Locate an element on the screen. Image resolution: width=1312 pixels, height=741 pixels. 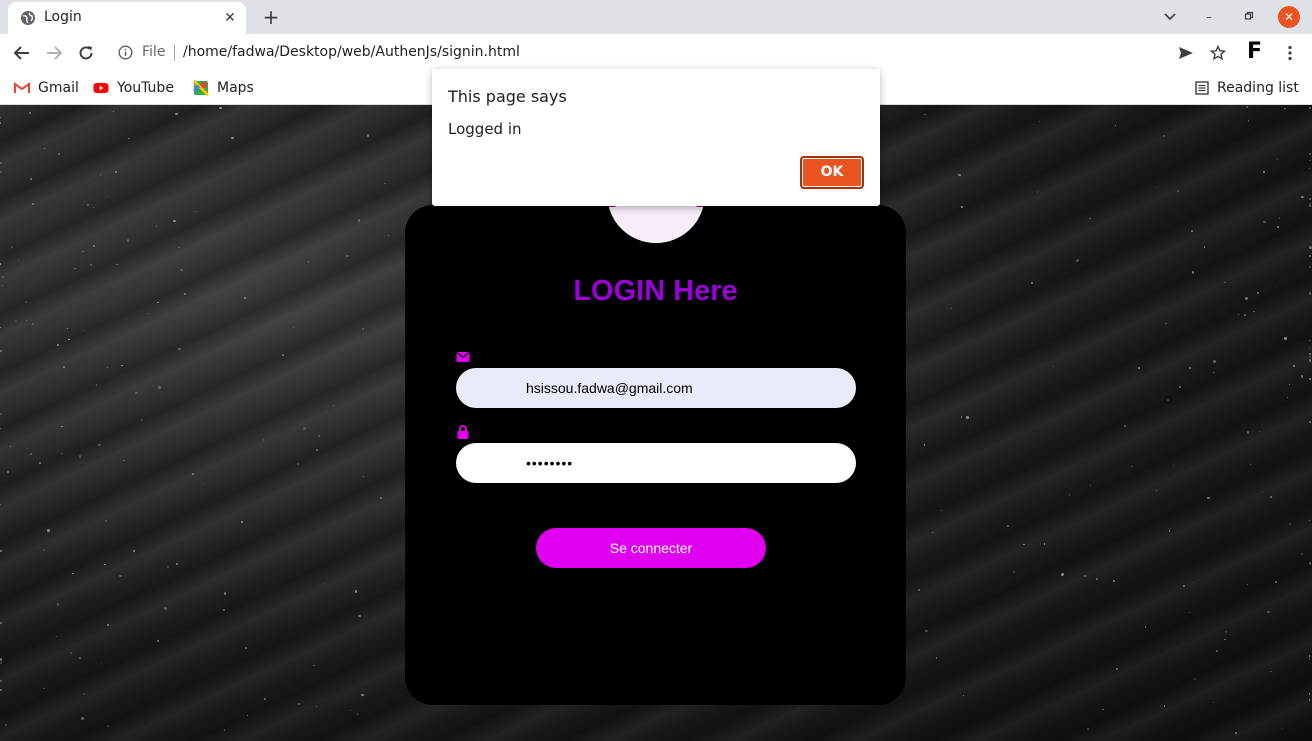
ok-button: OK is located at coordinates (832, 172).